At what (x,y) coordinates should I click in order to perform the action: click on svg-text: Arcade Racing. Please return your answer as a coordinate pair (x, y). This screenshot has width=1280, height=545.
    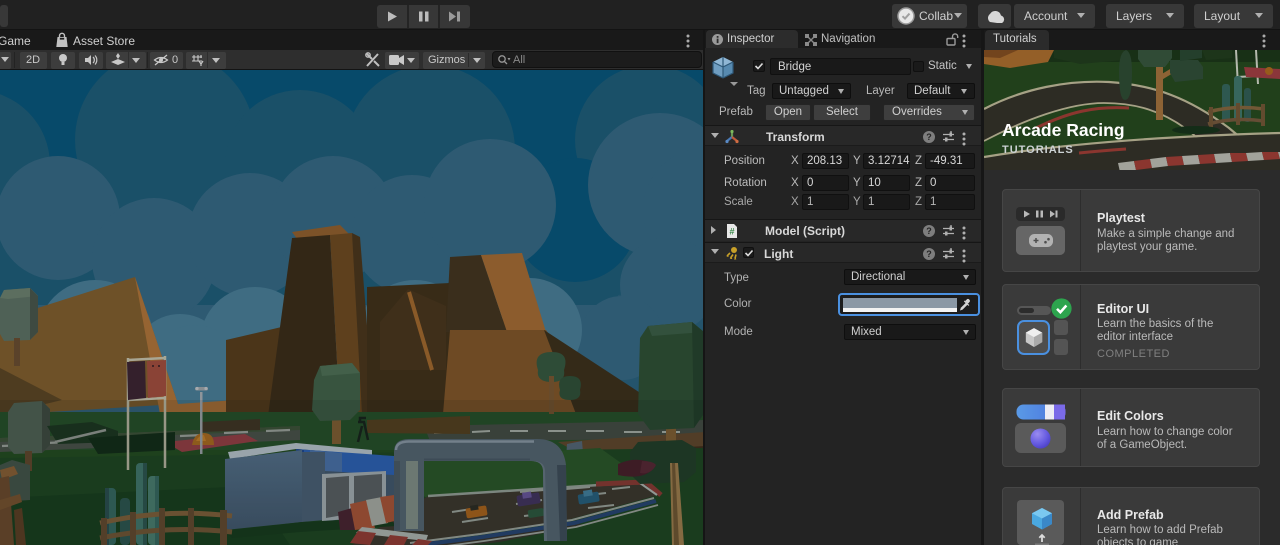
    Looking at the image, I should click on (1063, 130).